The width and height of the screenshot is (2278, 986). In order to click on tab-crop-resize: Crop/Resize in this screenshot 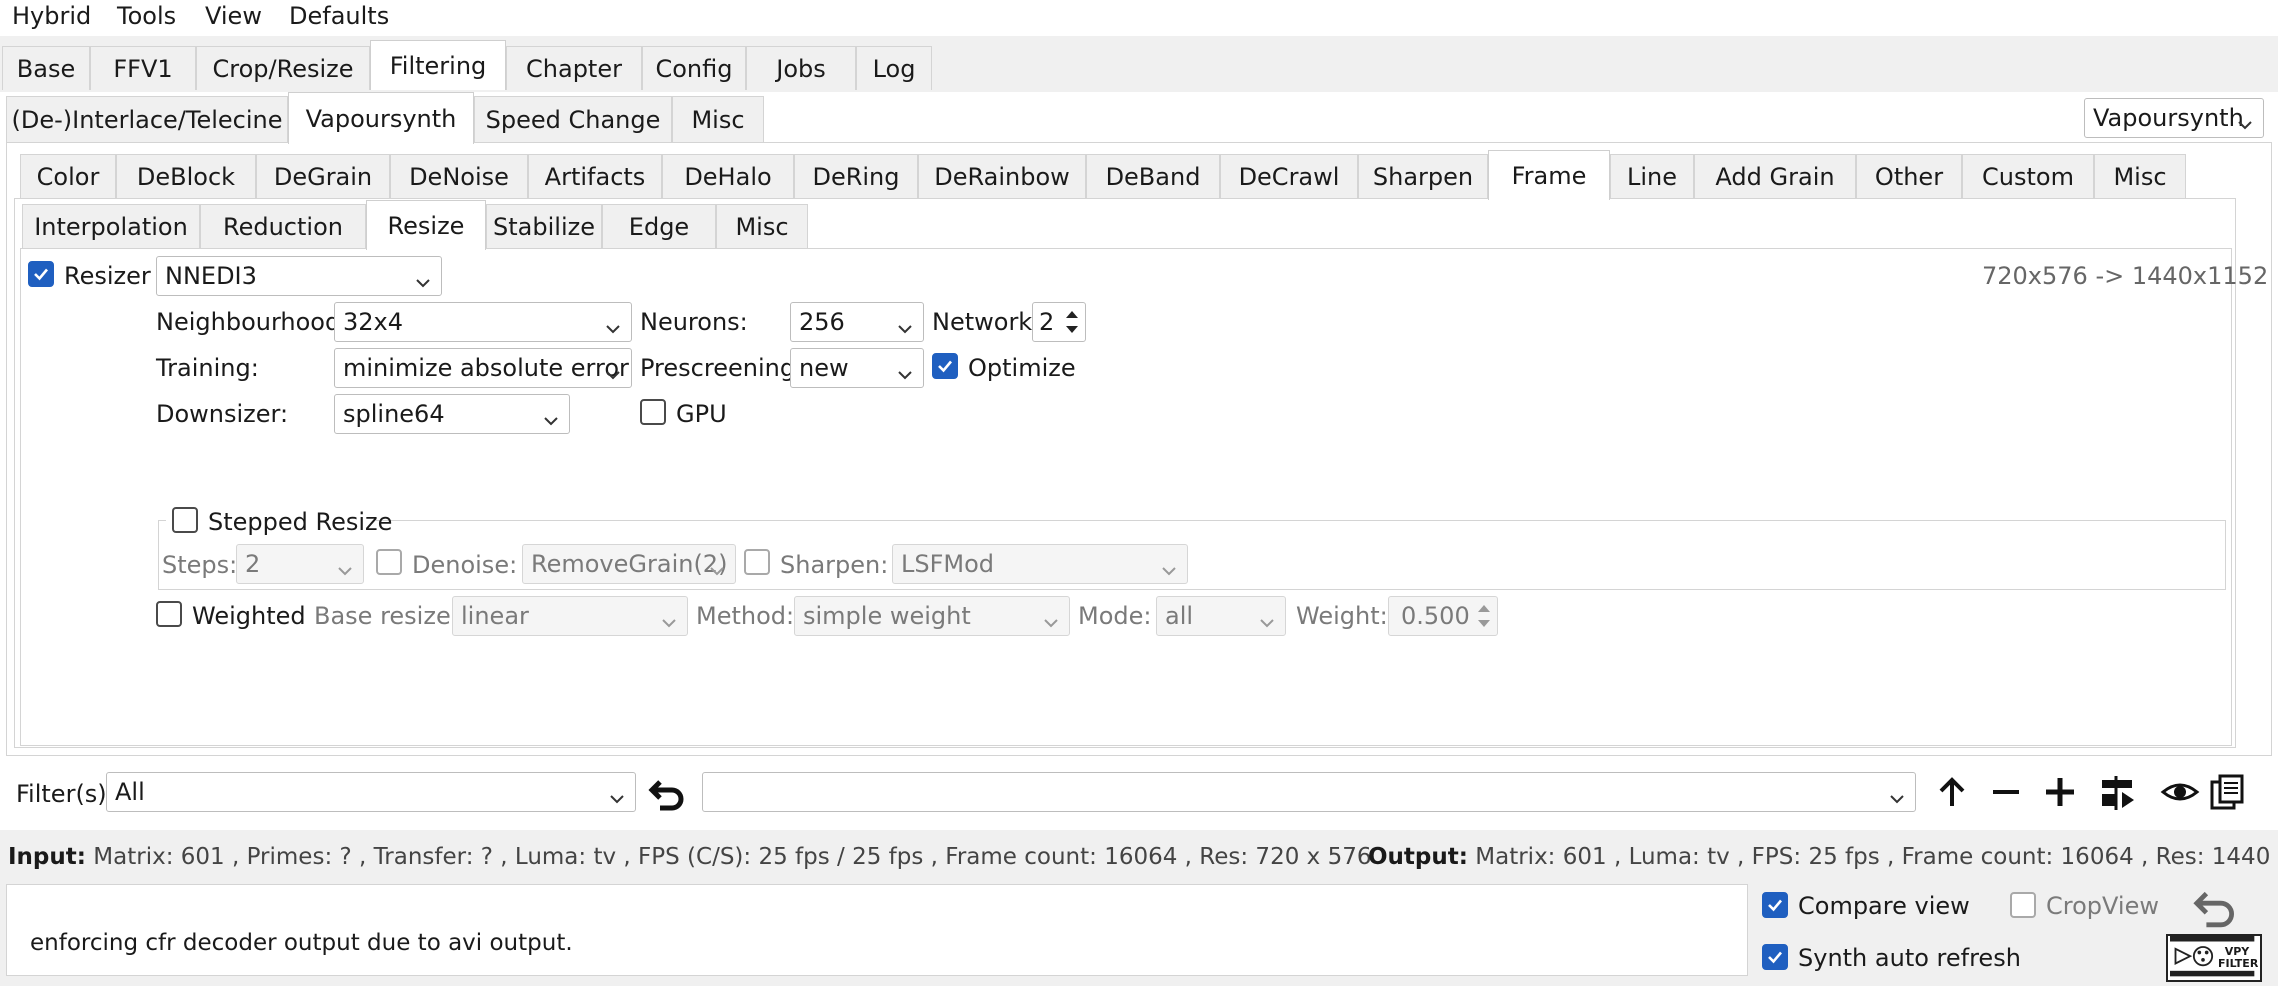, I will do `click(283, 68)`.